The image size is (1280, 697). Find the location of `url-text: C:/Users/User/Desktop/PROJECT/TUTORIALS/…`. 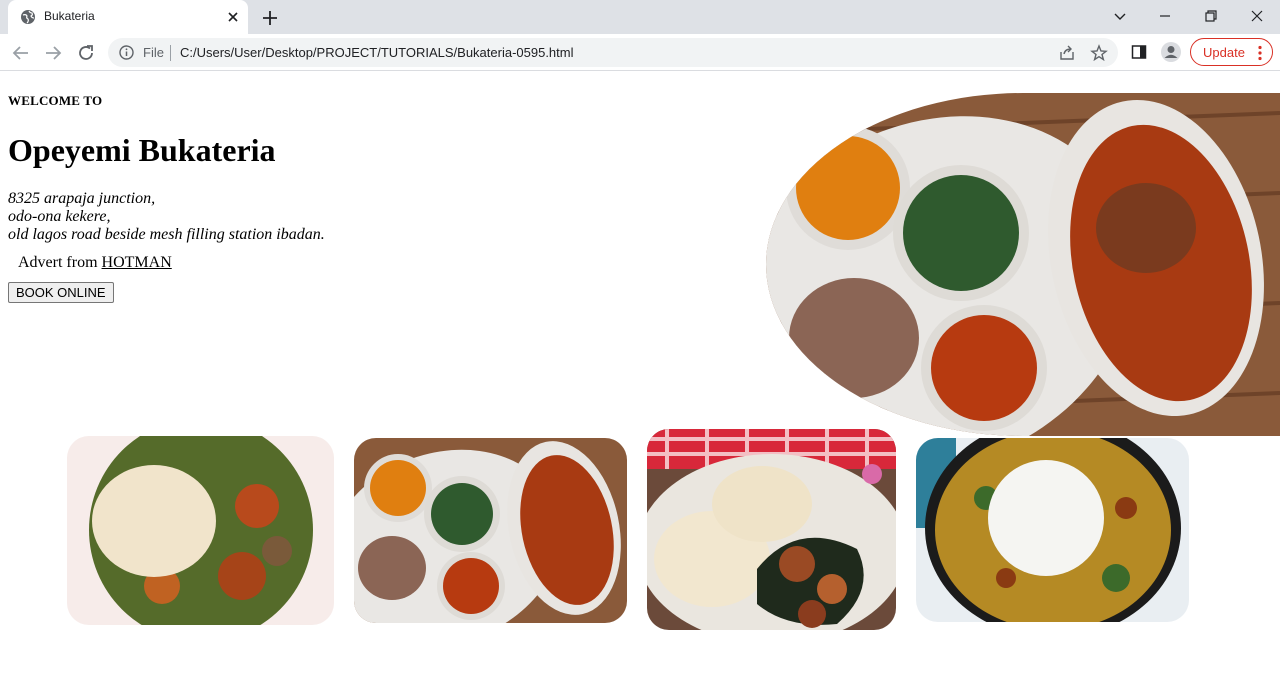

url-text: C:/Users/User/Desktop/PROJECT/TUTORIALS/… is located at coordinates (377, 52).